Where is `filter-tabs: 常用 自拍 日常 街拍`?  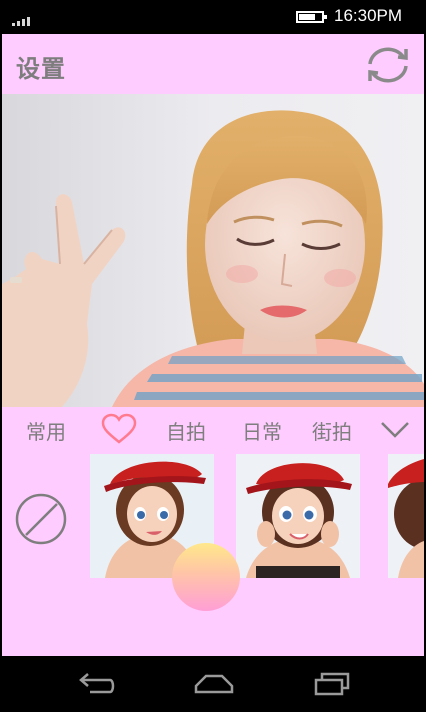 filter-tabs: 常用 自拍 日常 街拍 is located at coordinates (213, 432).